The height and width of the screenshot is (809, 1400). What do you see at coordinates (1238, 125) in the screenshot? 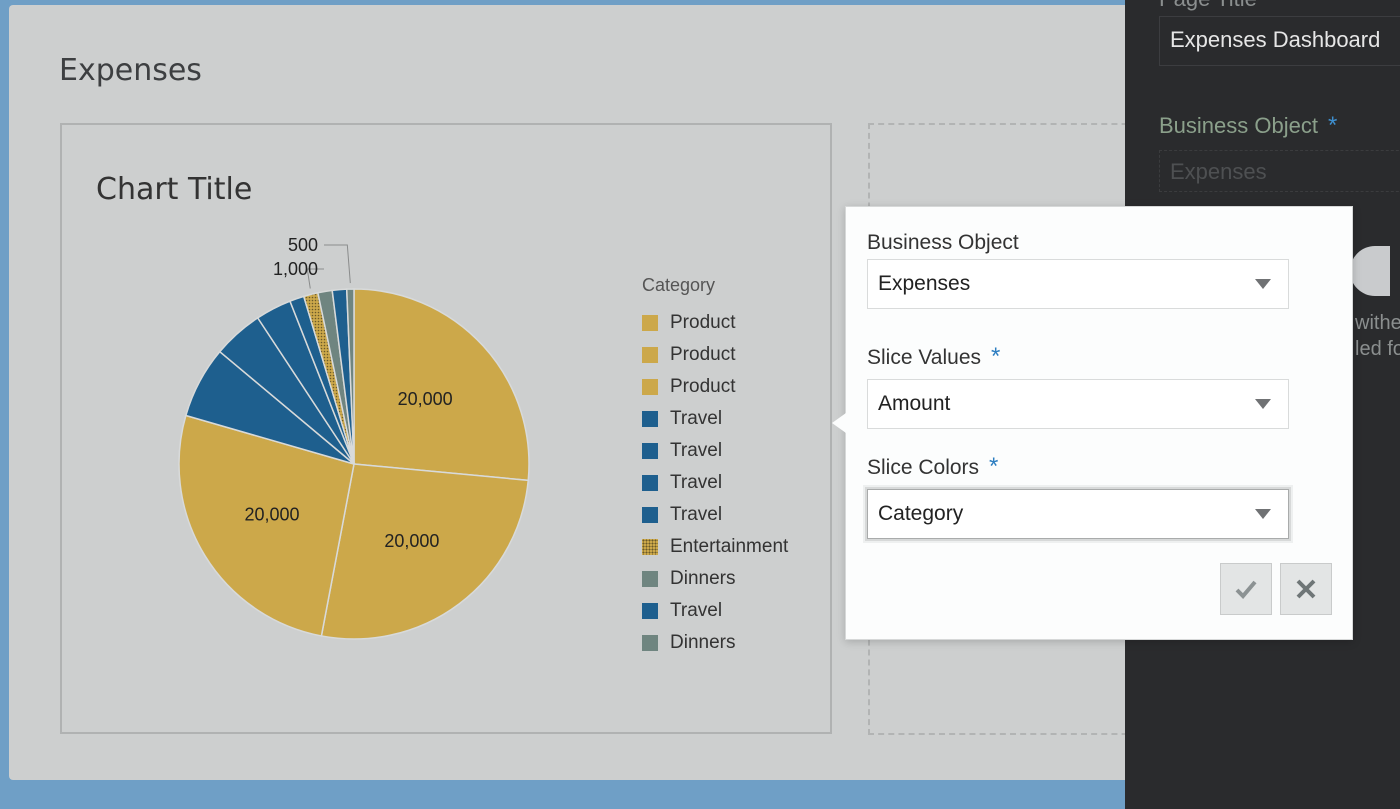
I see `business-object-label-text: Business Object` at bounding box center [1238, 125].